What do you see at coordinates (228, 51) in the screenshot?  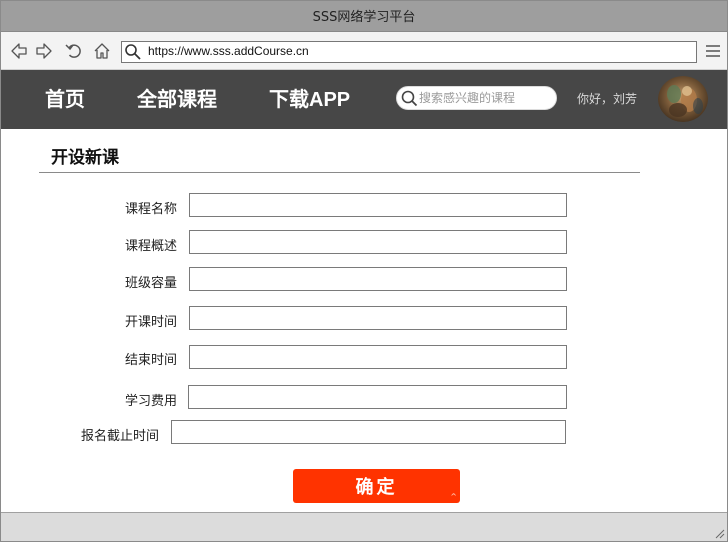 I see `url-text: https://www.sss.addCourse.cn` at bounding box center [228, 51].